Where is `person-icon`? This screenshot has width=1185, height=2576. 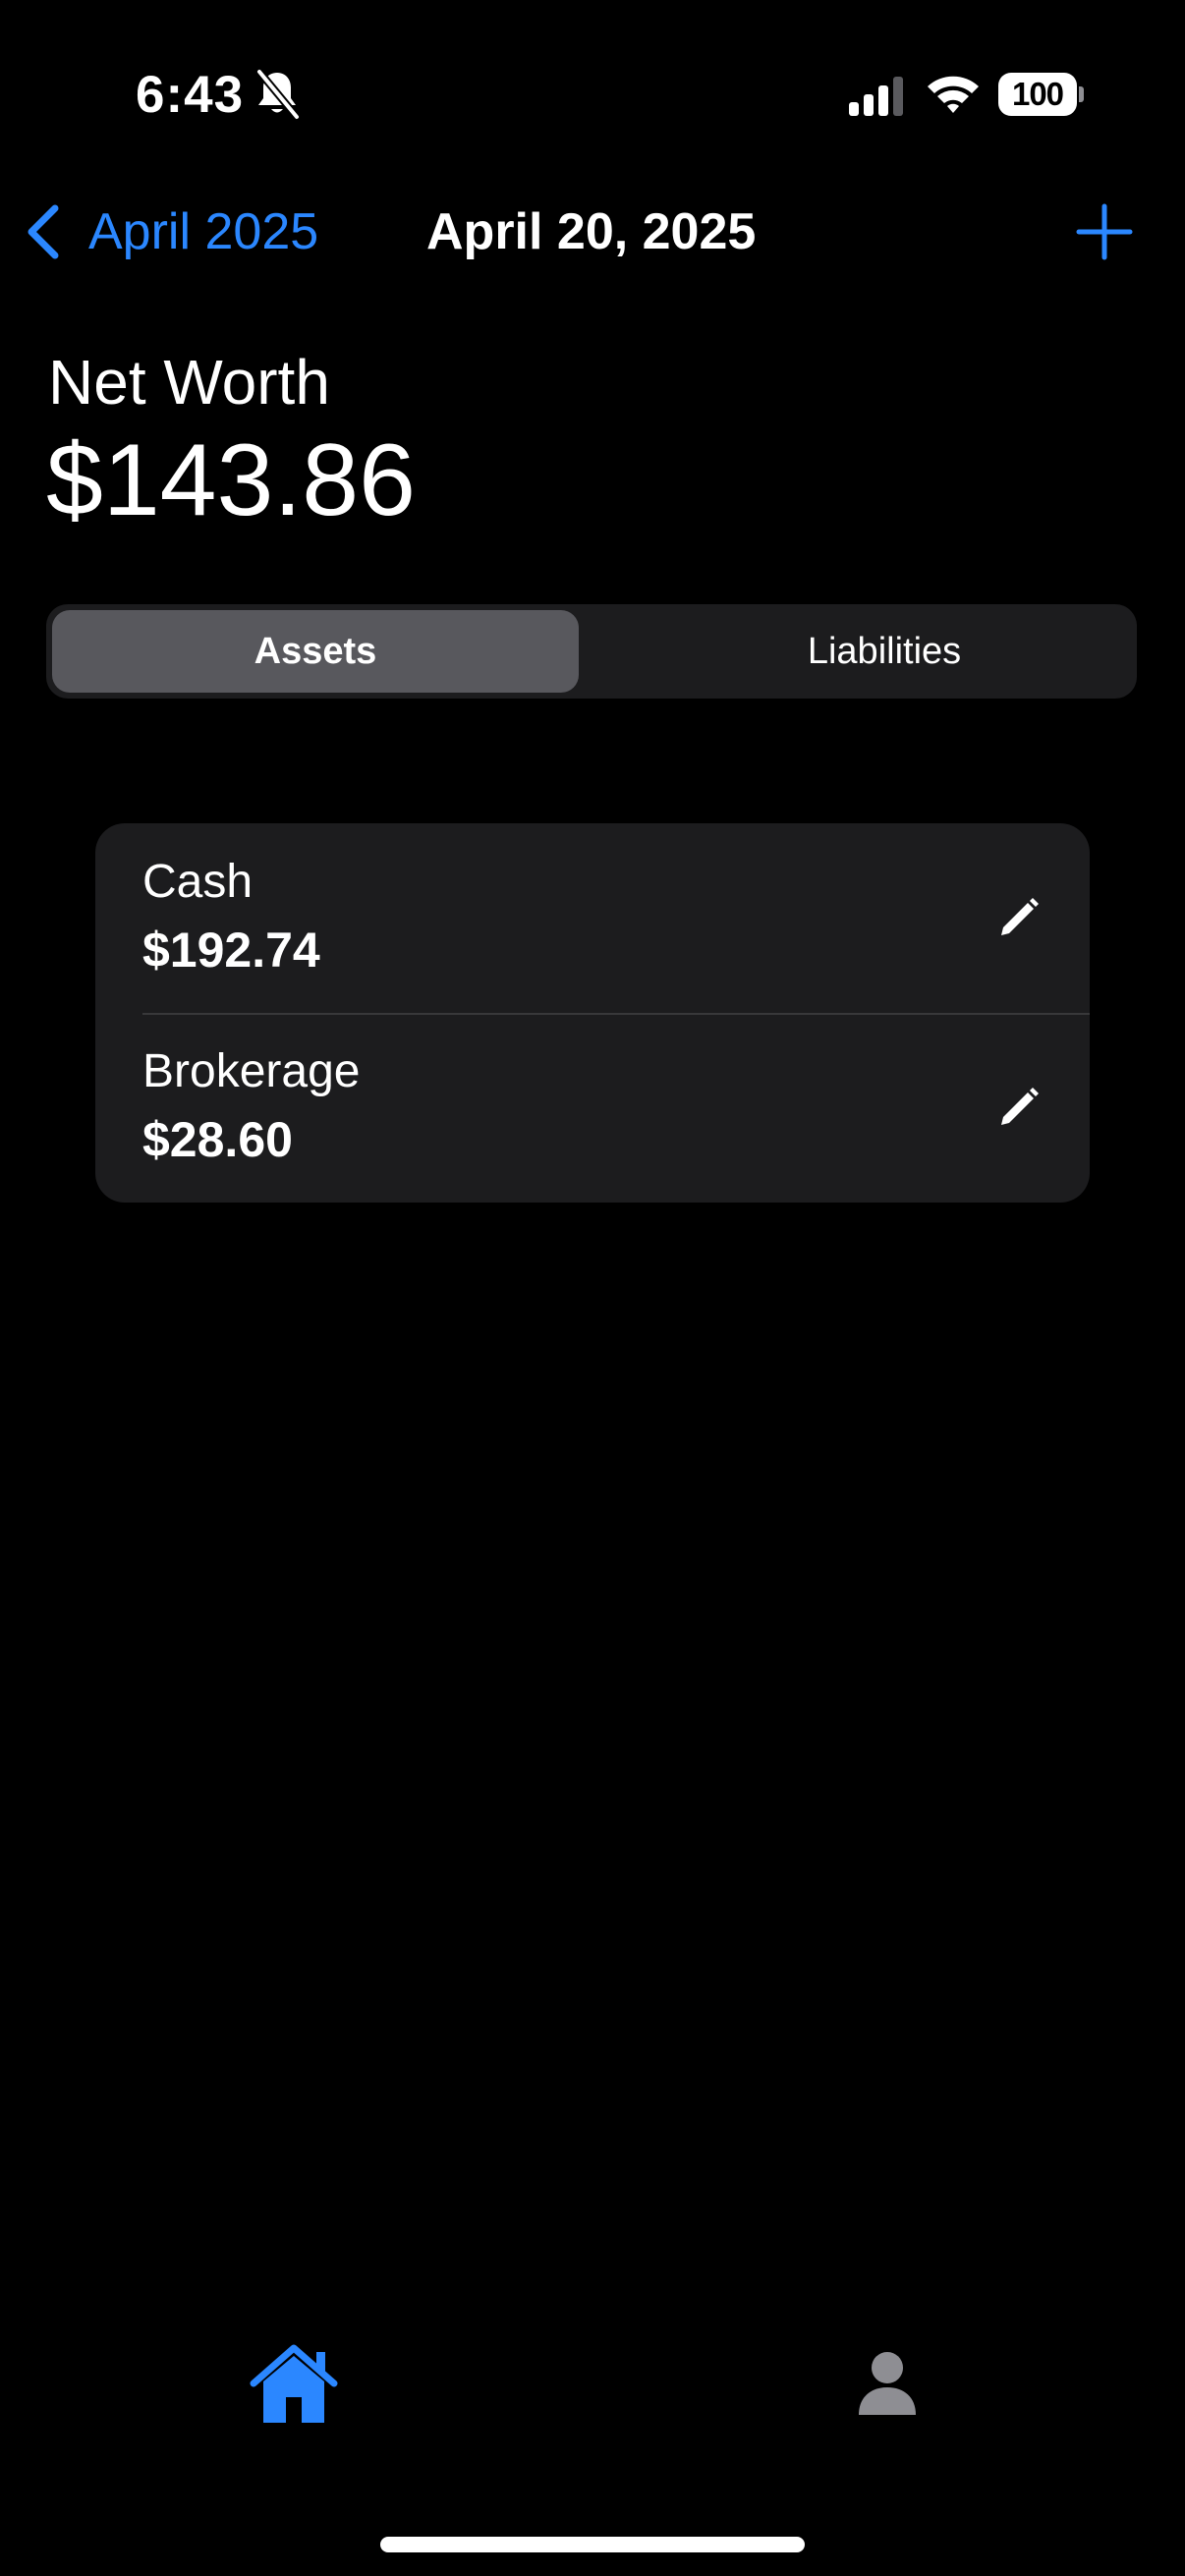
person-icon is located at coordinates (888, 2383).